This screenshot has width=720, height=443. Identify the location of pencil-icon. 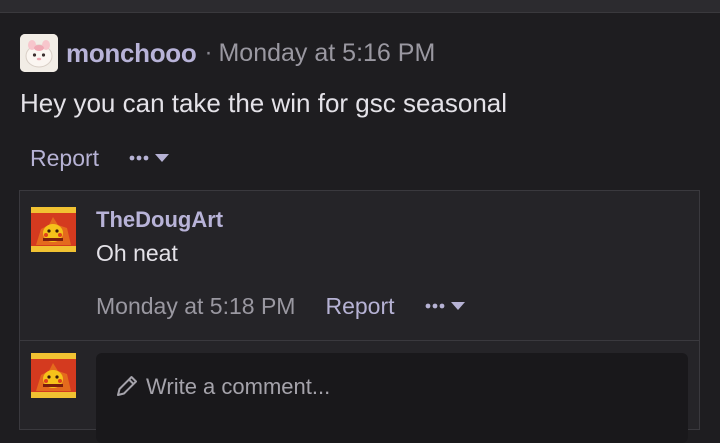
(127, 386).